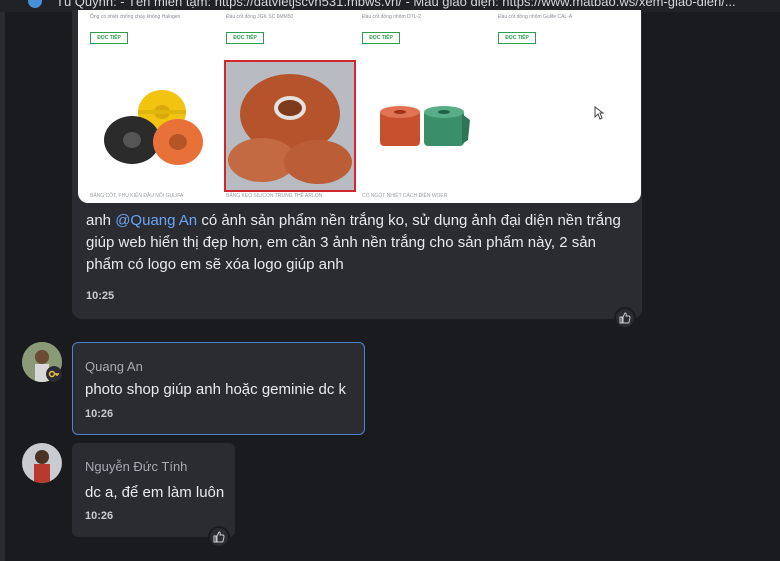 This screenshot has width=780, height=561. What do you see at coordinates (137, 196) in the screenshot?
I see `product-name: BĂNG CỐT, PHỤ KIỆN ĐẦU NỐI GULIFA` at bounding box center [137, 196].